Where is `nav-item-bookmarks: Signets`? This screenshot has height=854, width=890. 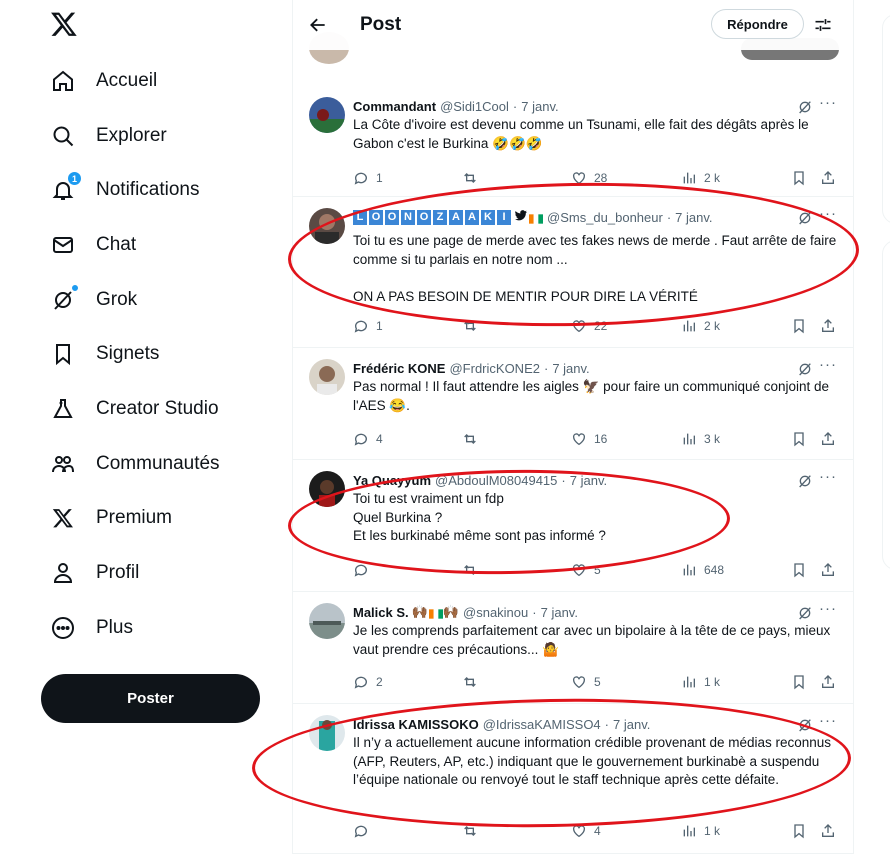 nav-item-bookmarks: Signets is located at coordinates (99, 354).